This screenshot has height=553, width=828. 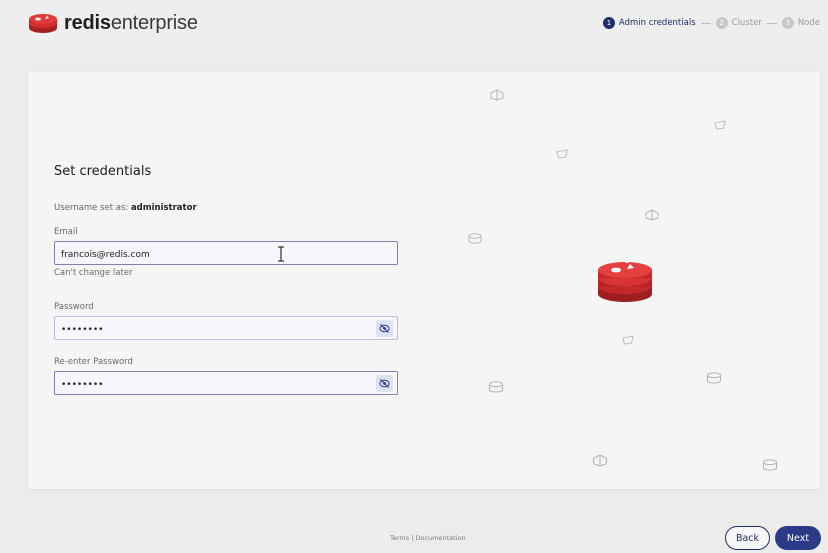 I want to click on redis-hero-logo-icon, so click(x=625, y=281).